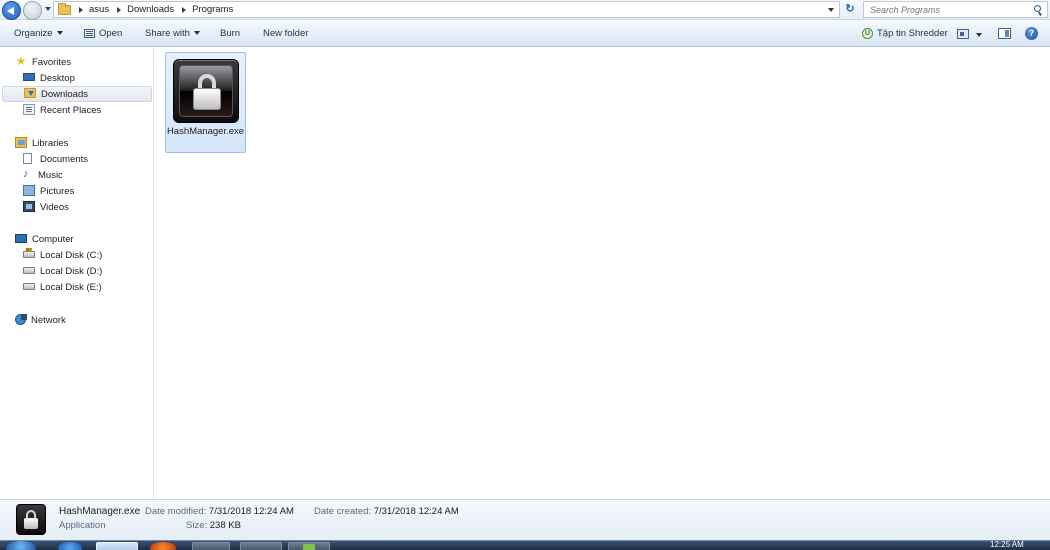  What do you see at coordinates (850, 9) in the screenshot?
I see `refresh-icon: ↻` at bounding box center [850, 9].